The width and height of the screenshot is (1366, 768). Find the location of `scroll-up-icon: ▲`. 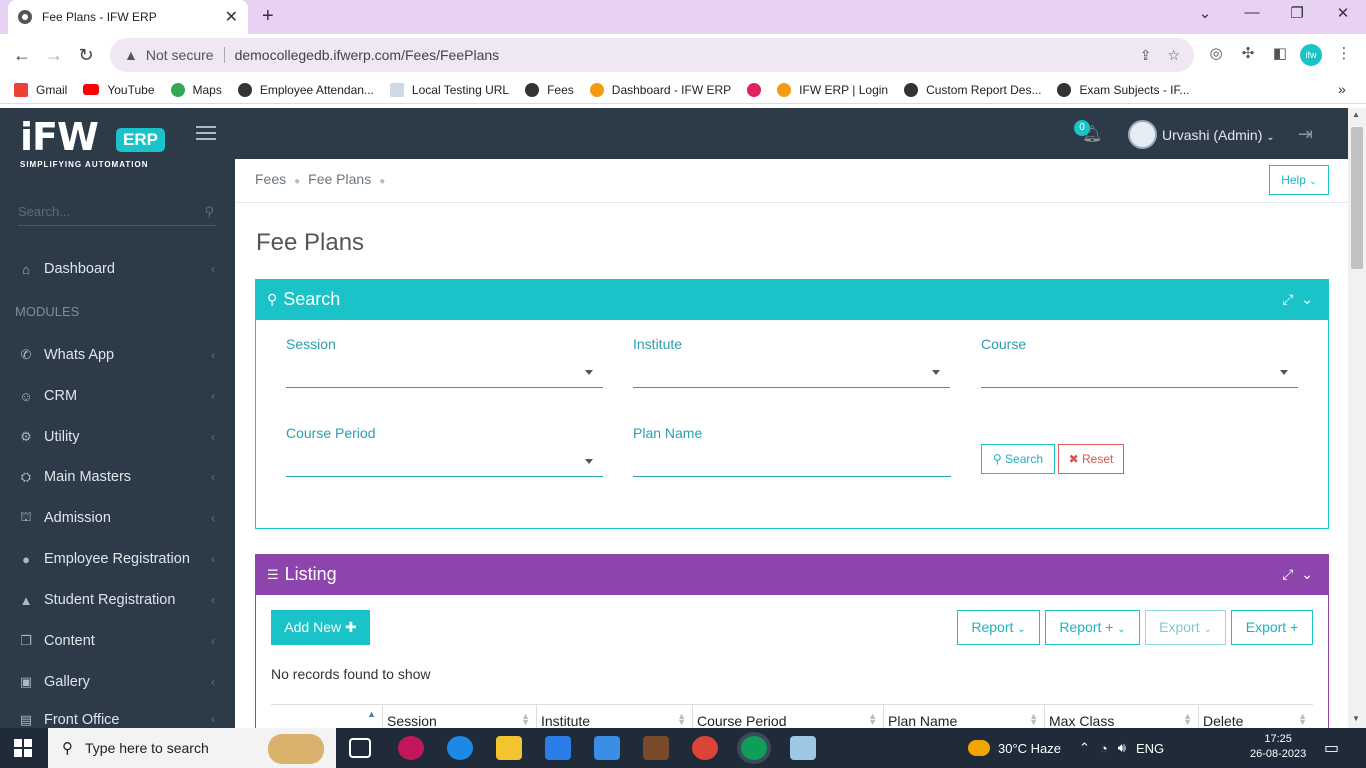

scroll-up-icon: ▲ is located at coordinates (1356, 114).